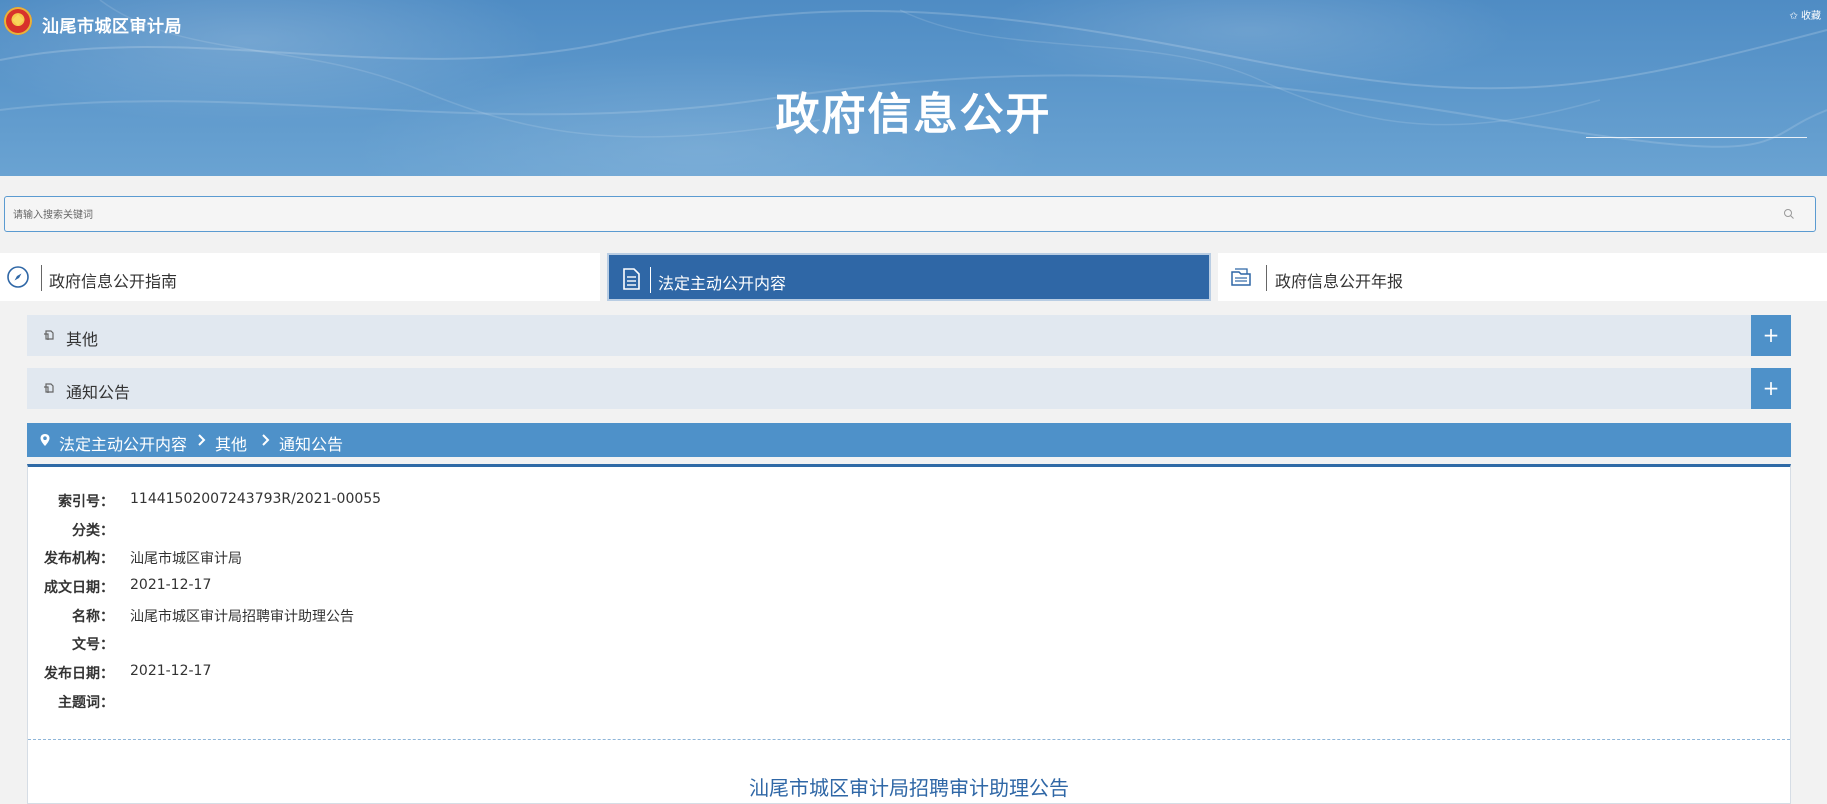  Describe the element at coordinates (82, 339) in the screenshot. I see `category-label: 其他` at that location.